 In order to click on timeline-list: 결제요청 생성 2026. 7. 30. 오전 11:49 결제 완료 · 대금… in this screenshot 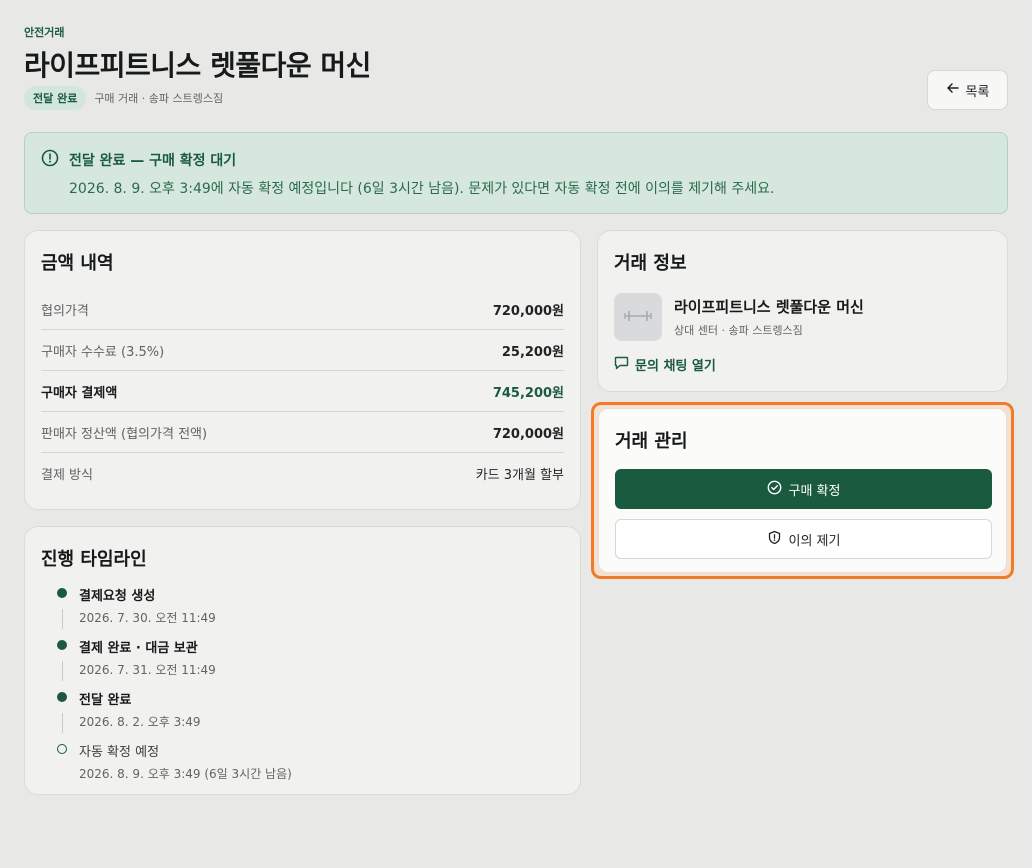, I will do `click(302, 689)`.